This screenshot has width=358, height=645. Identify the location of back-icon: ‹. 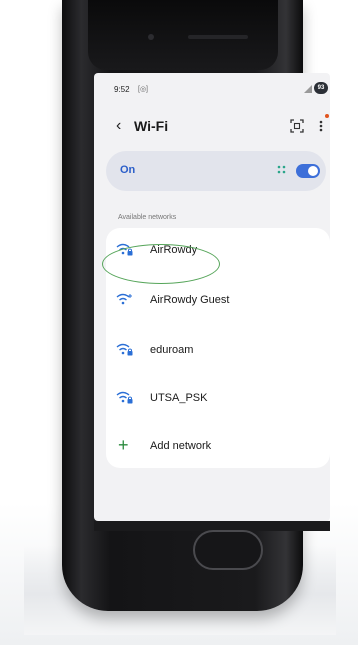
(123, 126).